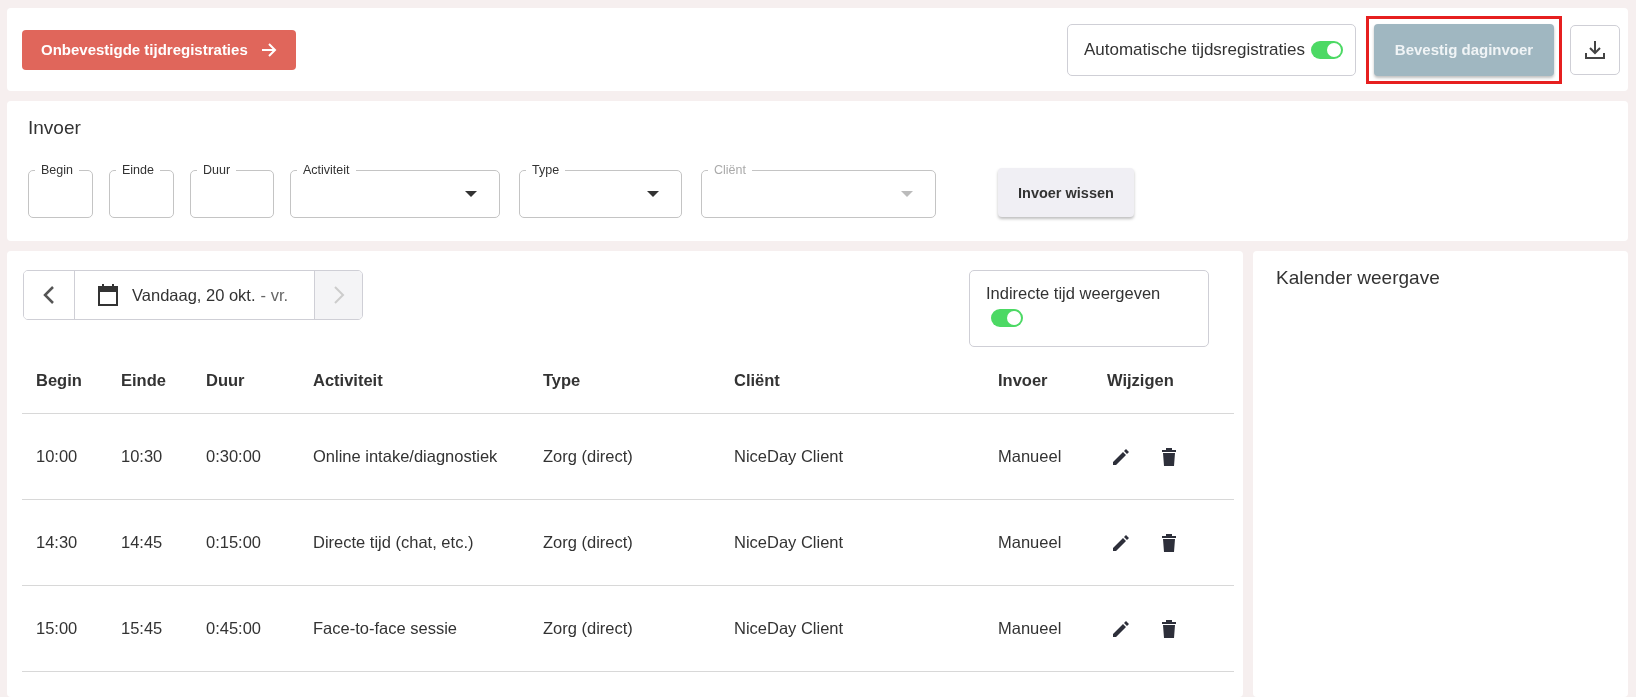 This screenshot has height=697, width=1636. I want to click on field-label: Type, so click(546, 170).